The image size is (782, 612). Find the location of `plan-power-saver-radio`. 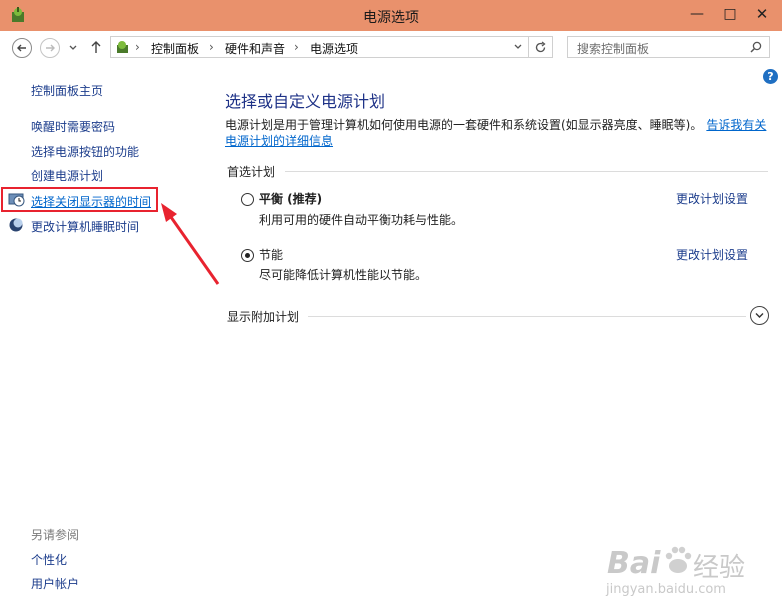

plan-power-saver-radio is located at coordinates (247, 255).